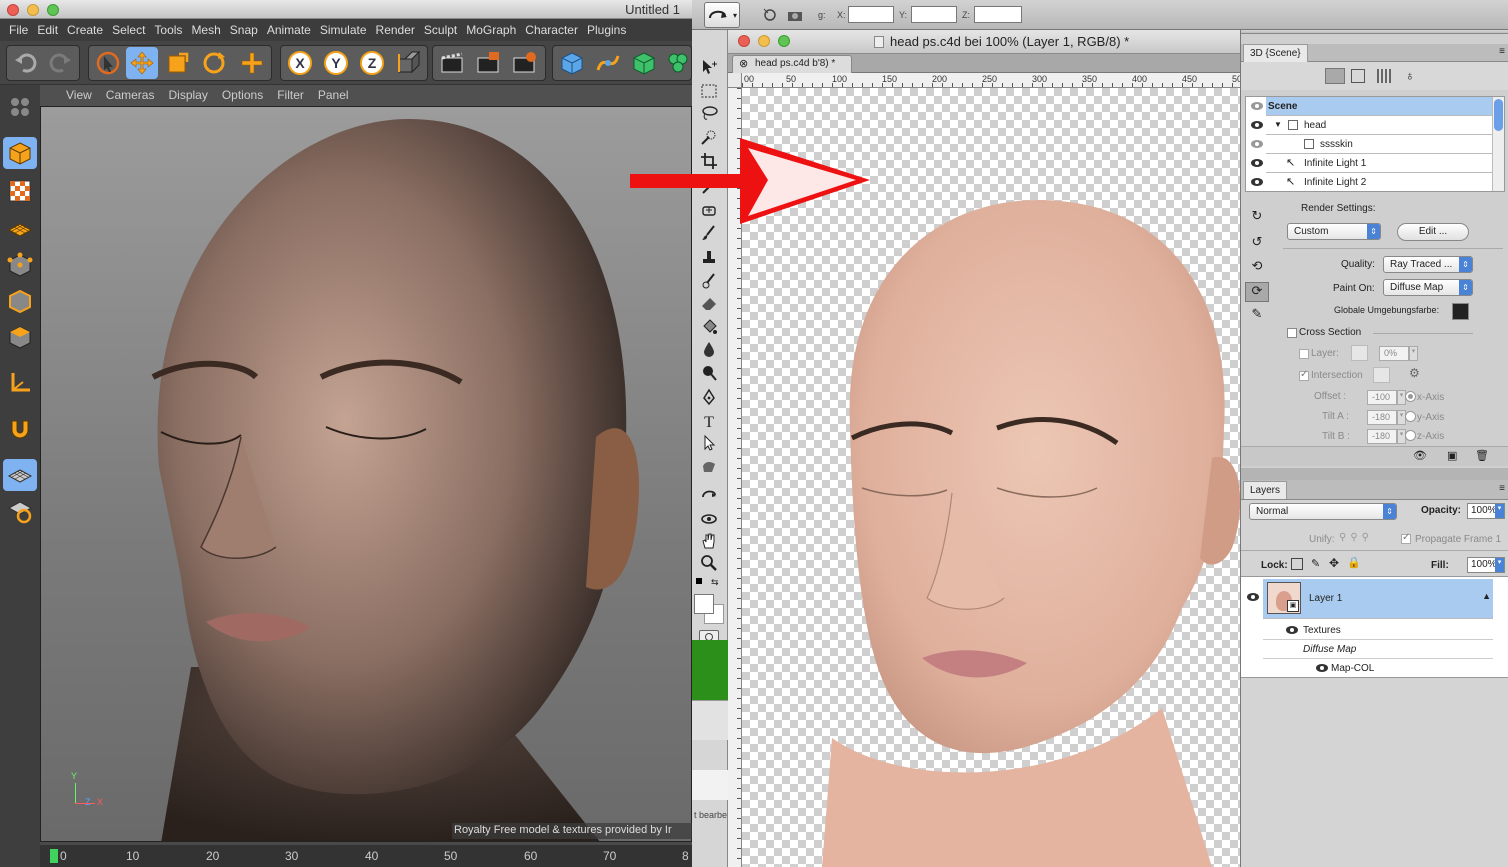 The width and height of the screenshot is (1508, 867). I want to click on x-position-input, so click(871, 14).